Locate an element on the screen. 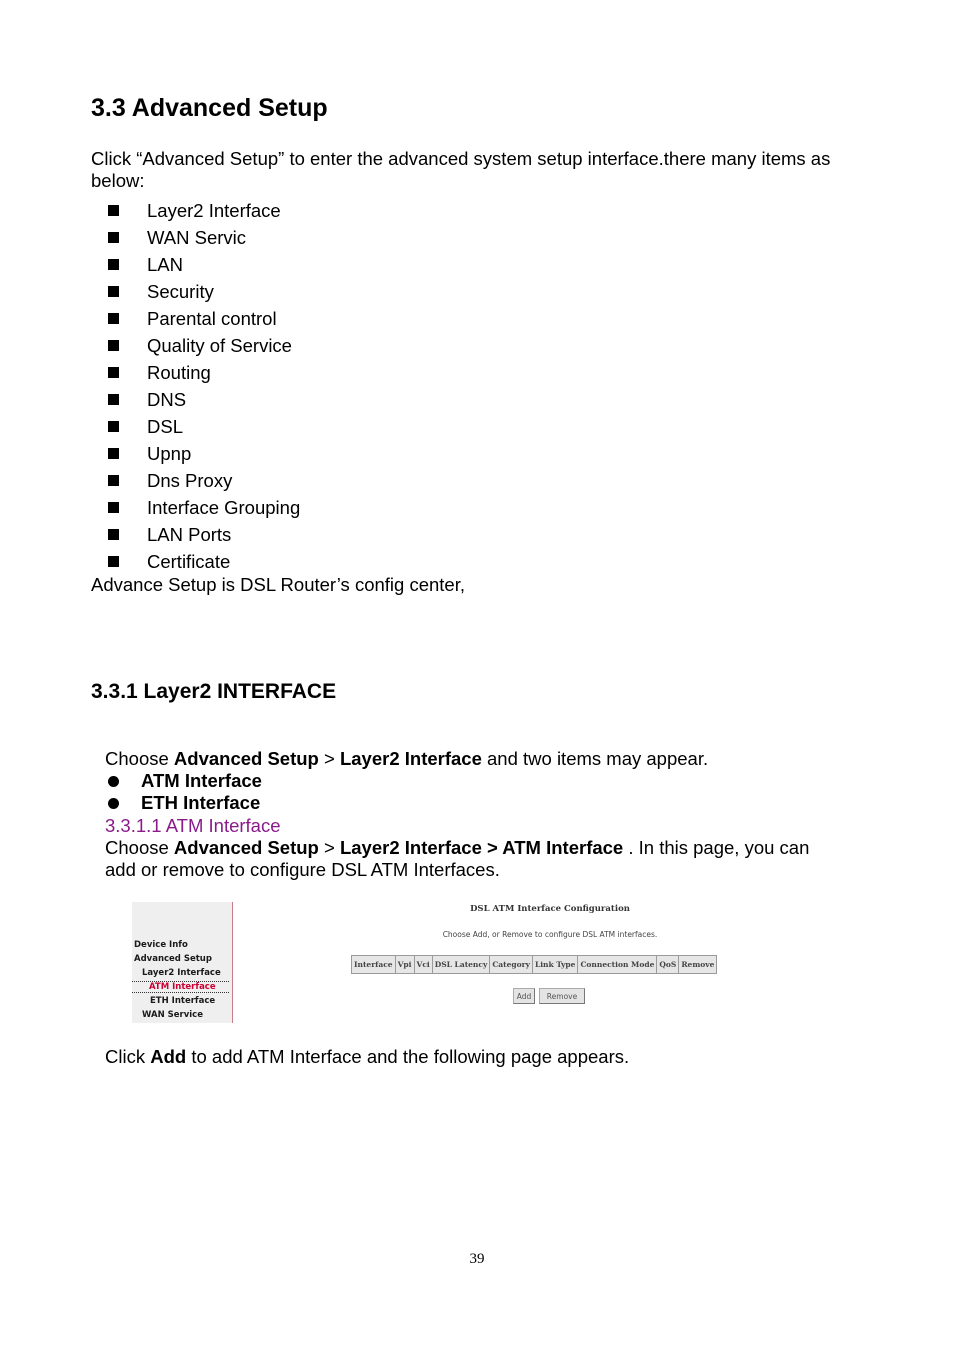 The image size is (954, 1350). layer2-items: ATM Interface ETH Interface is located at coordinates (185, 792).